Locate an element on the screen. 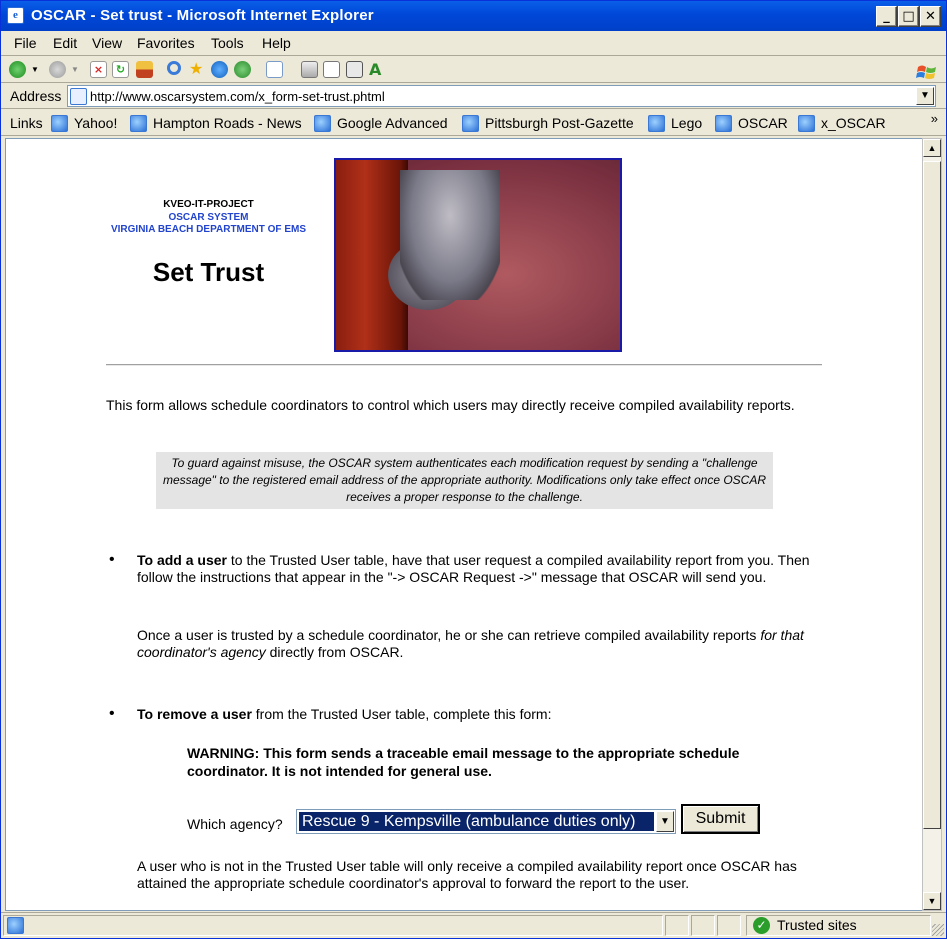 Image resolution: width=947 pixels, height=939 pixels. submit-button: Submit is located at coordinates (720, 819).